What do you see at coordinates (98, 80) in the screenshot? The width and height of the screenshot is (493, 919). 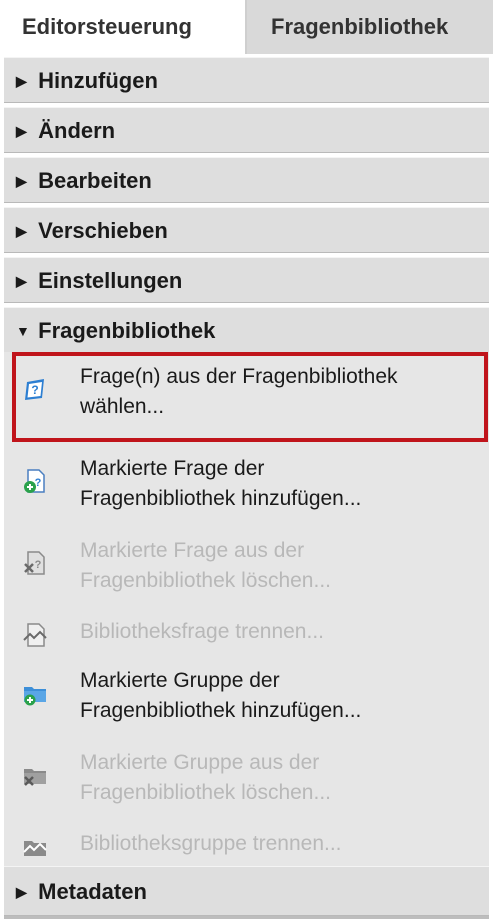 I see `section-label: Hinzufügen` at bounding box center [98, 80].